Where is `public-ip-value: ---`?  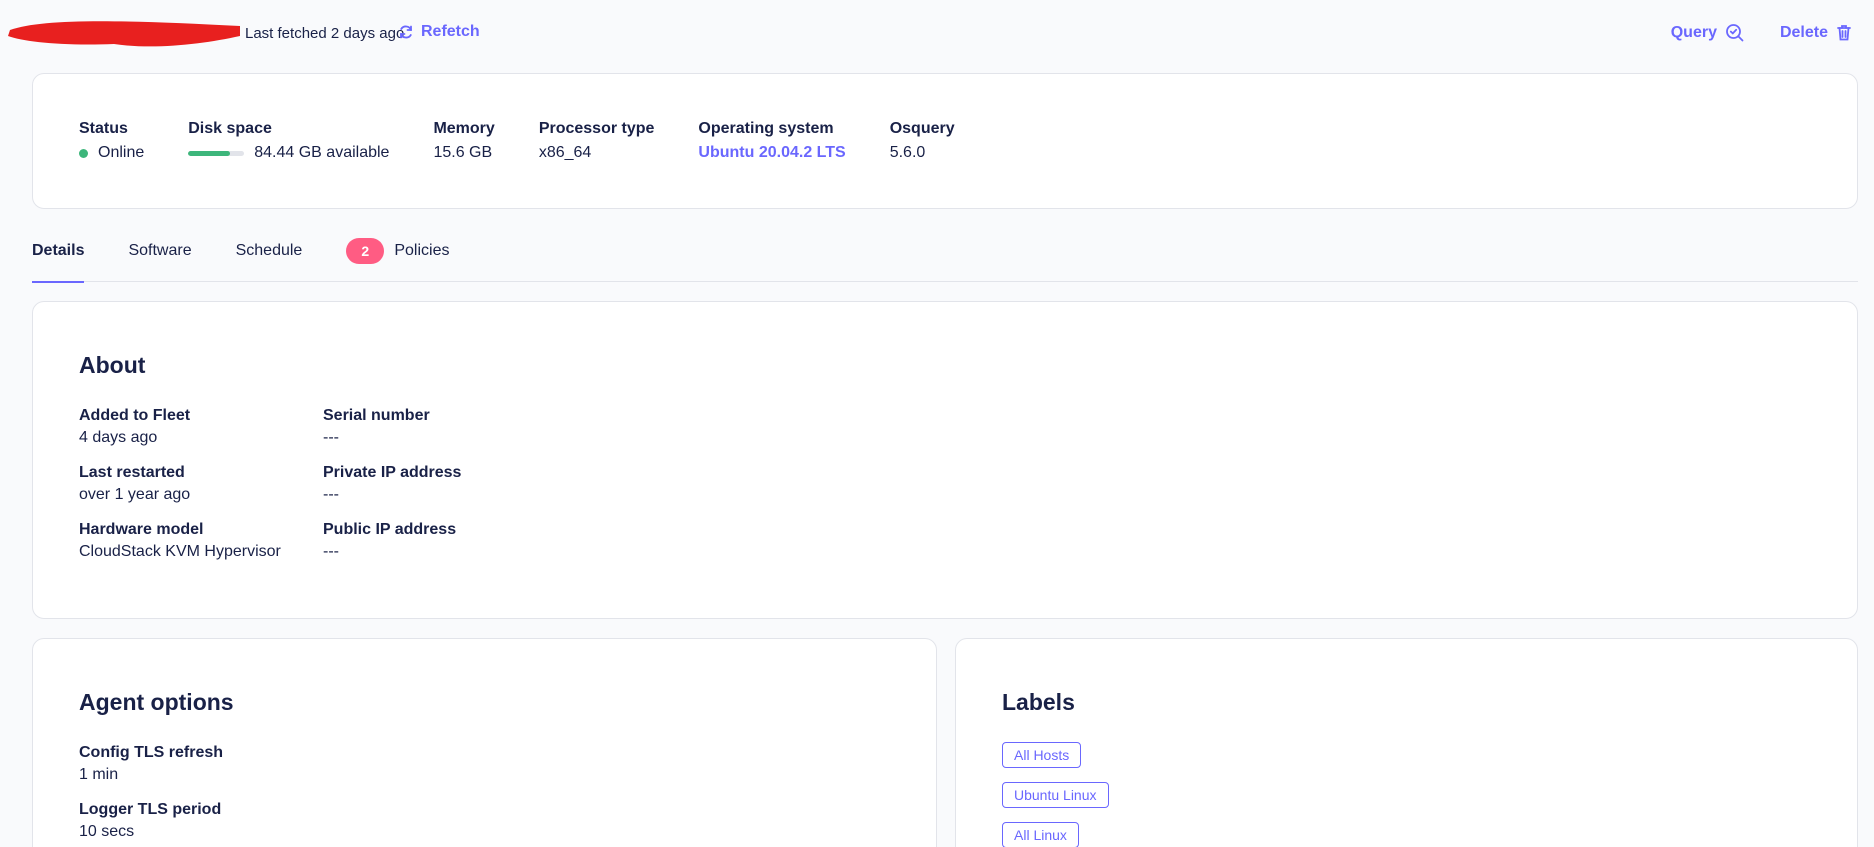
public-ip-value: --- is located at coordinates (331, 551).